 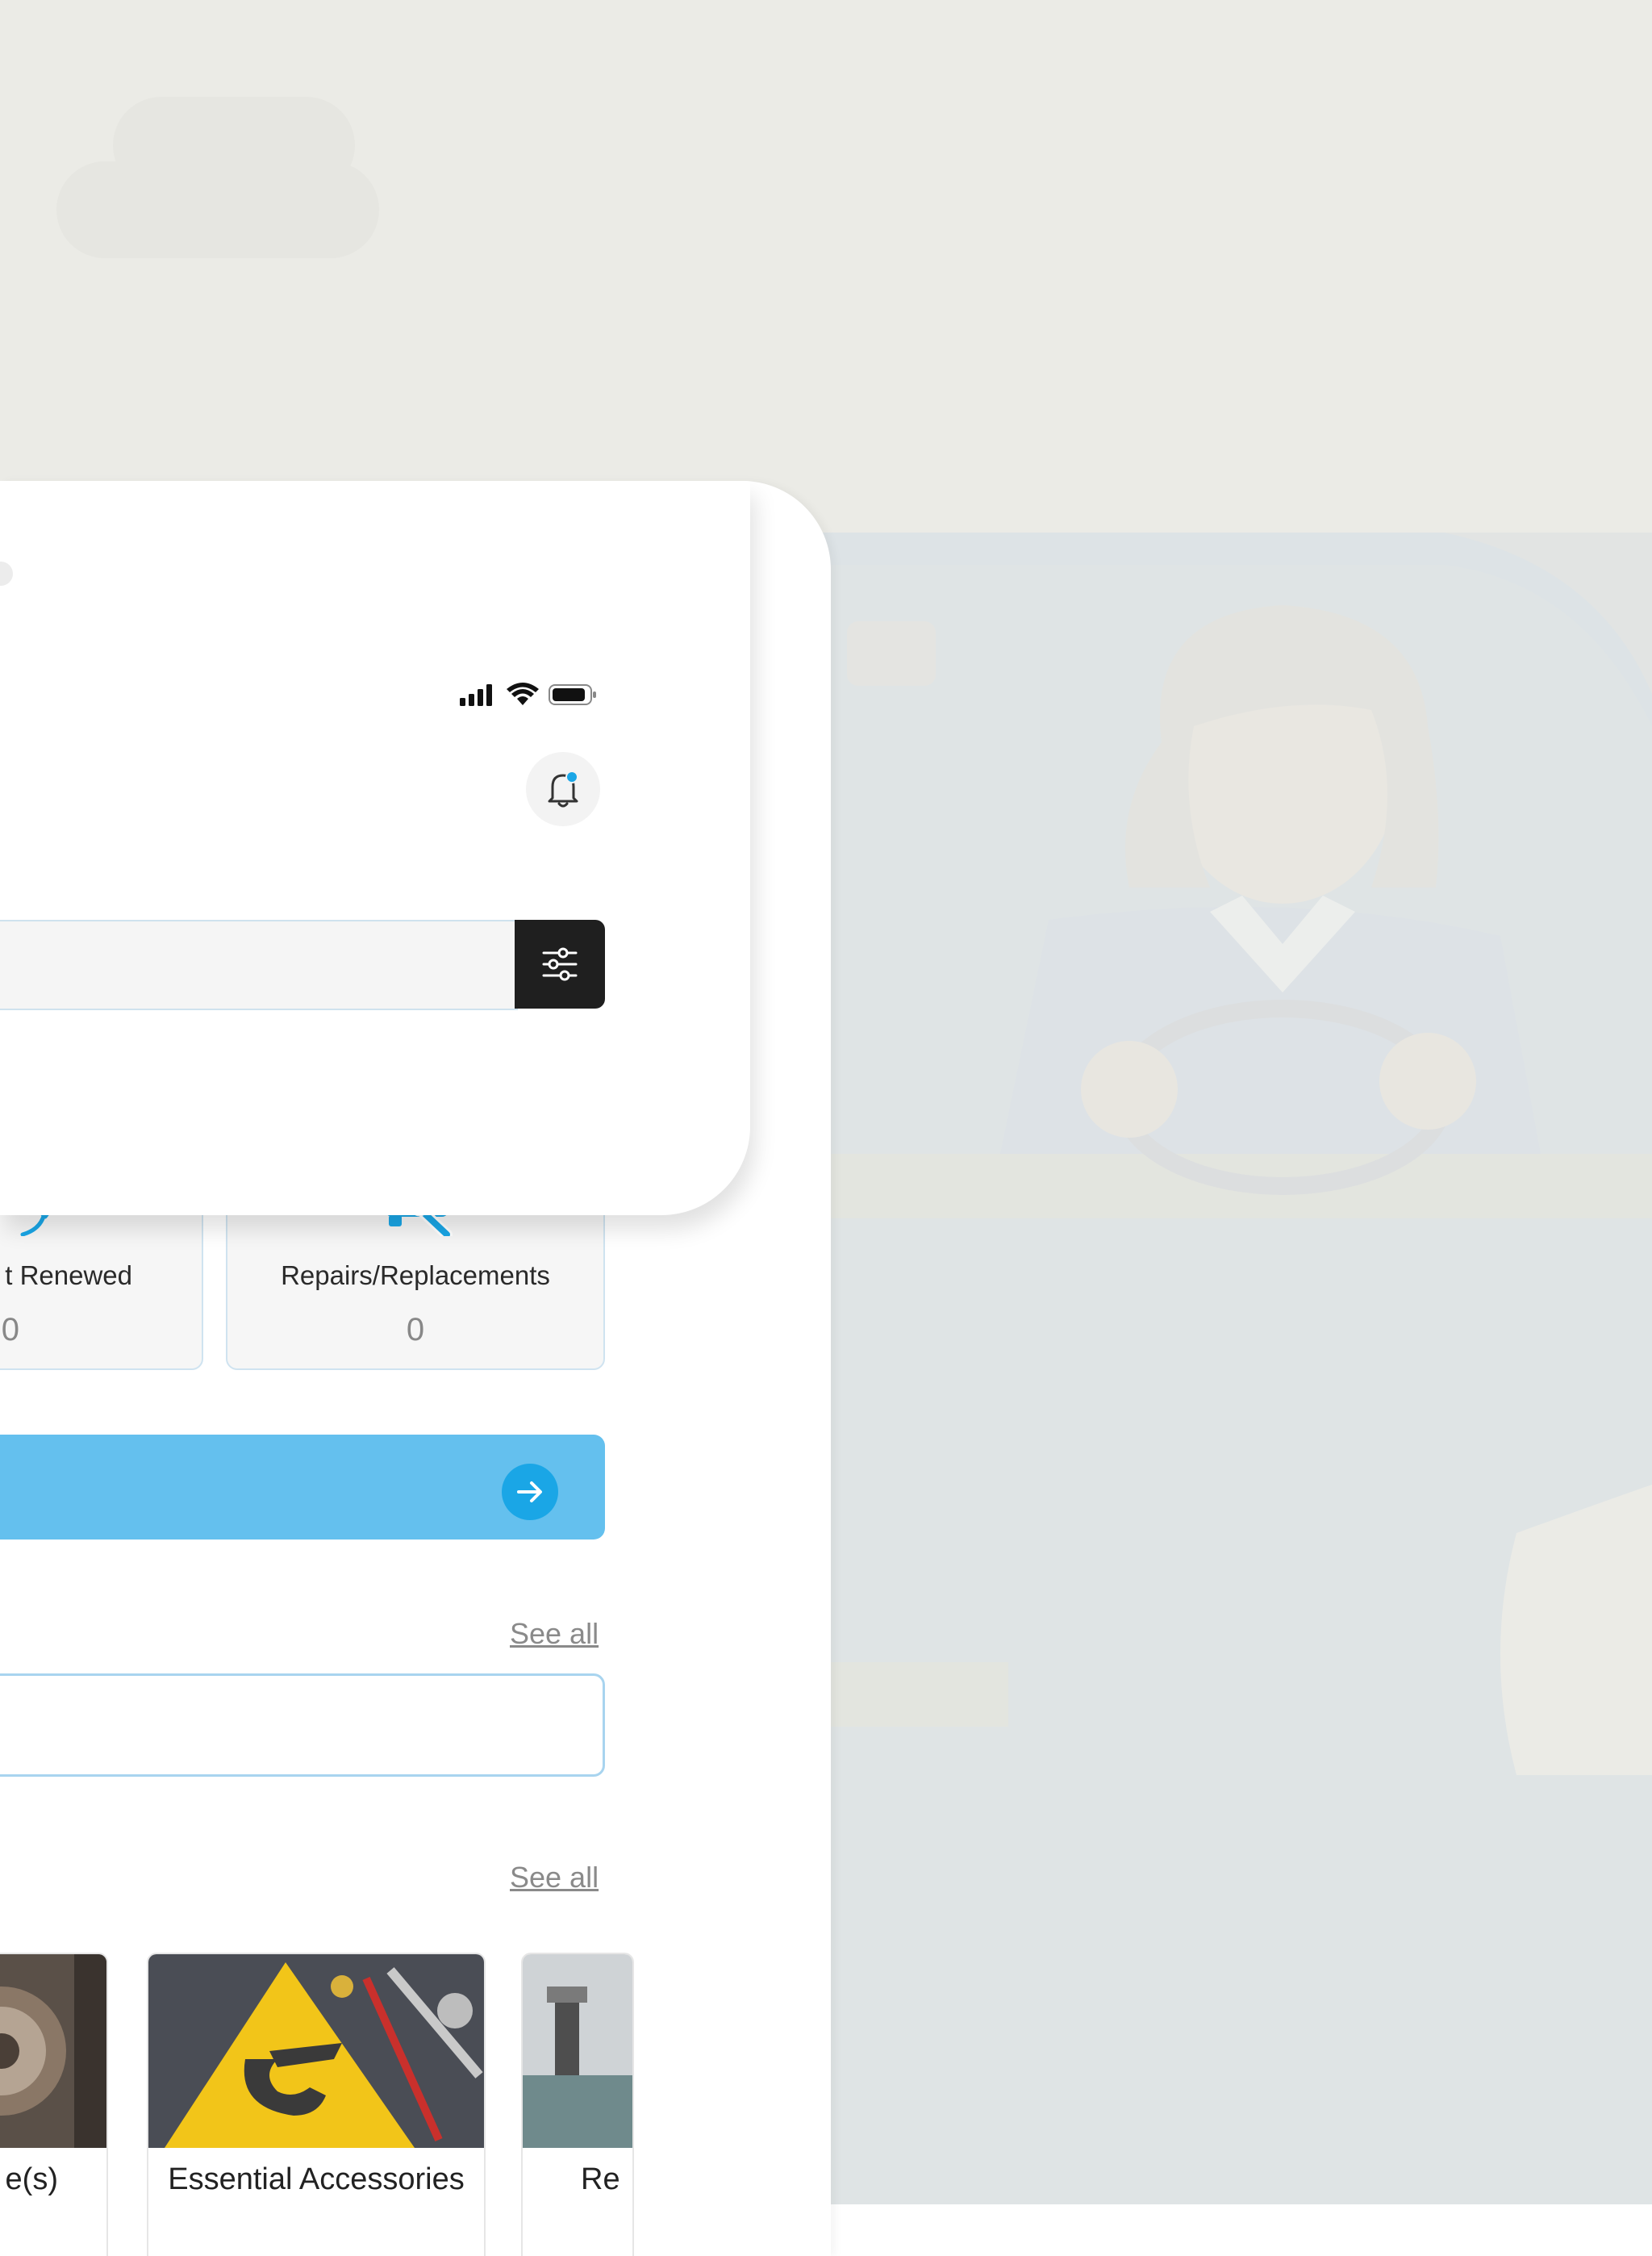 I want to click on cta-arrow-button, so click(x=530, y=1492).